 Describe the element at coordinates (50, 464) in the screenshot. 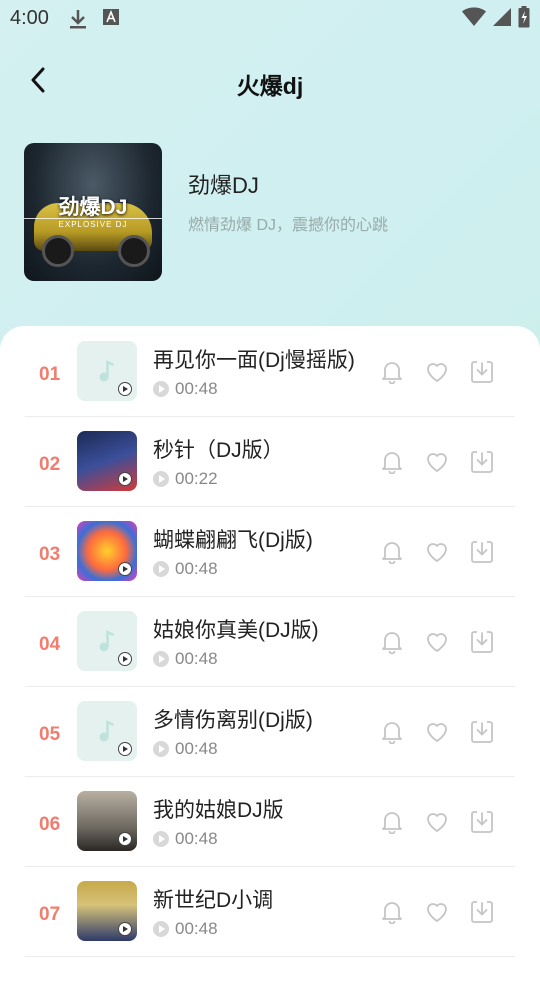

I see `song-number: 02` at that location.